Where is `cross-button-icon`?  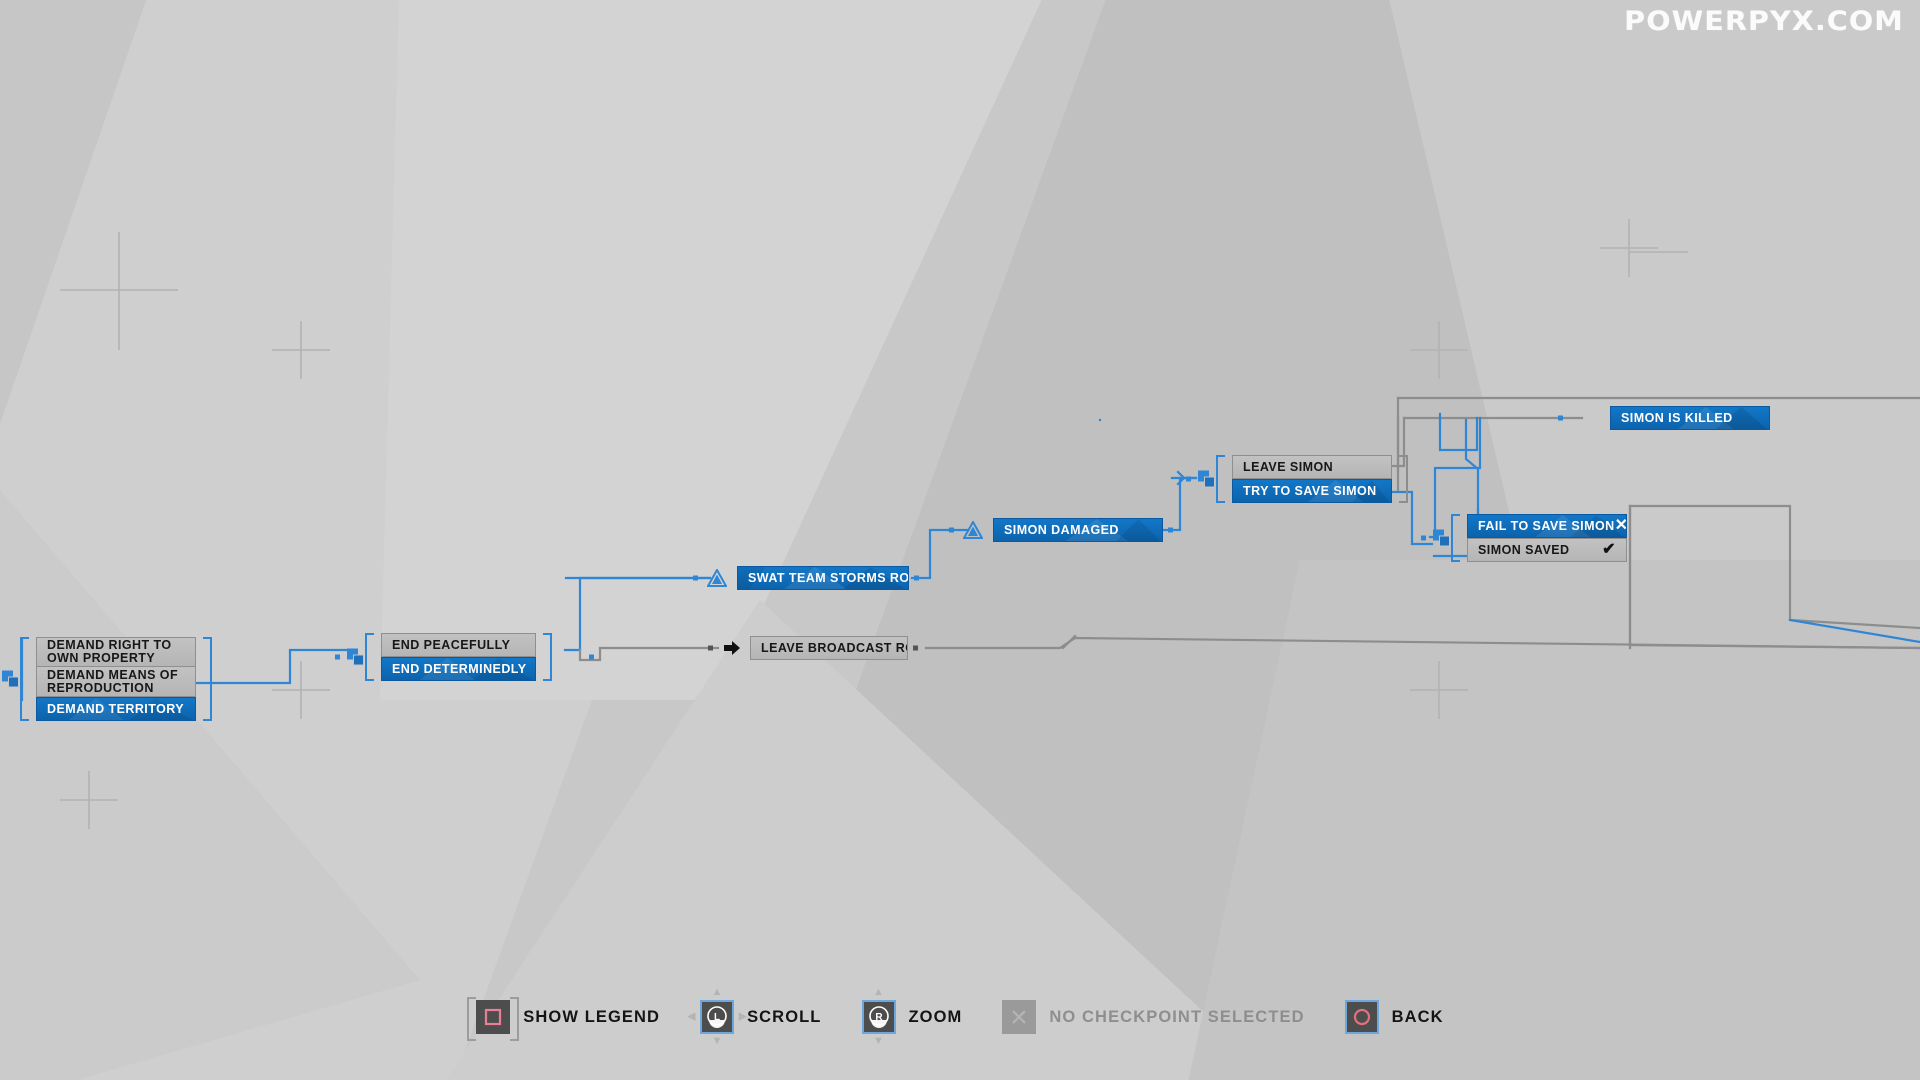
cross-button-icon is located at coordinates (1019, 1017).